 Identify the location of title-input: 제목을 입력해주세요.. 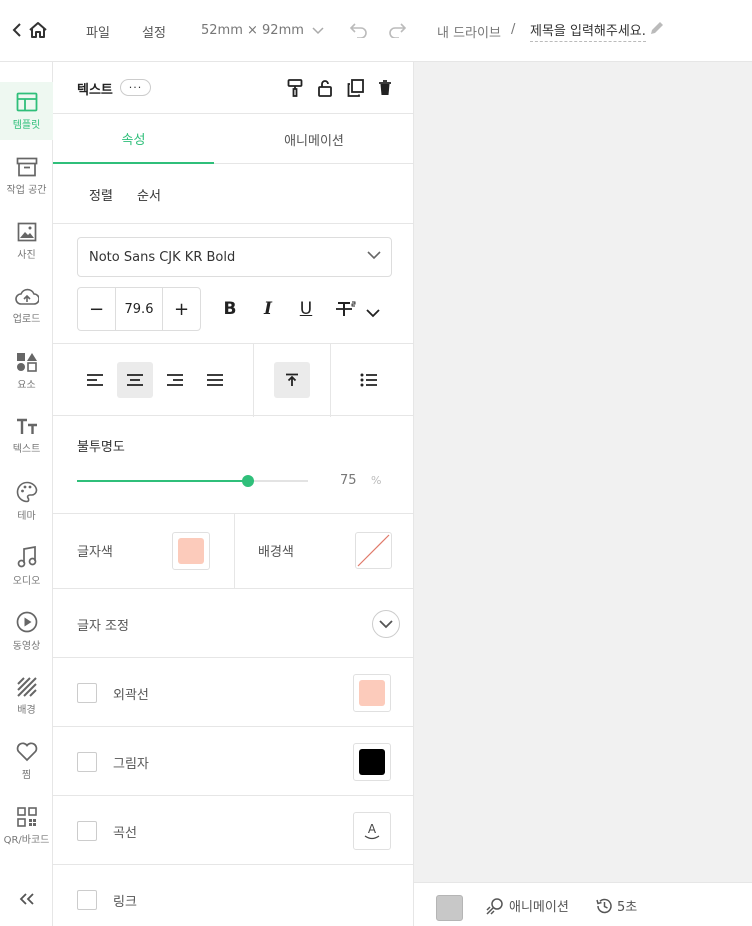
(588, 31).